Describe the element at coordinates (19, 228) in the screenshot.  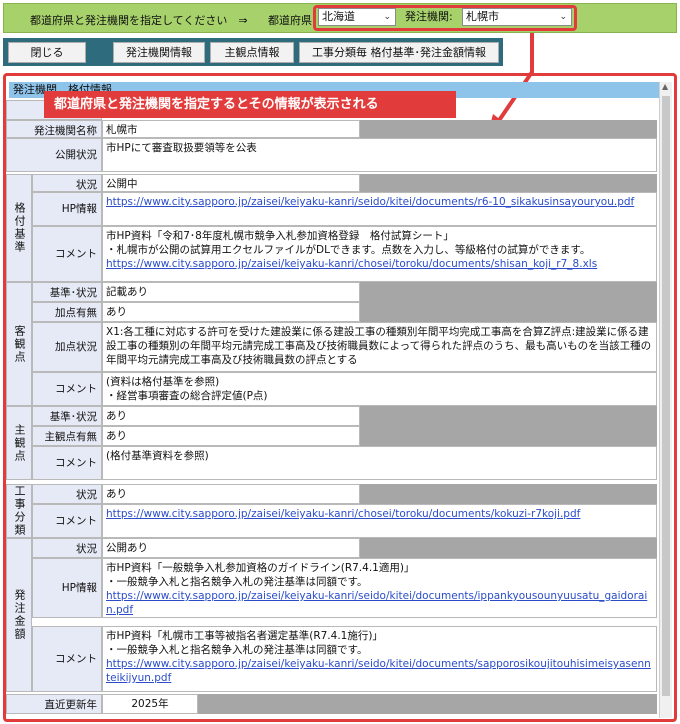
I see `rating-group-label: 格付基準` at that location.